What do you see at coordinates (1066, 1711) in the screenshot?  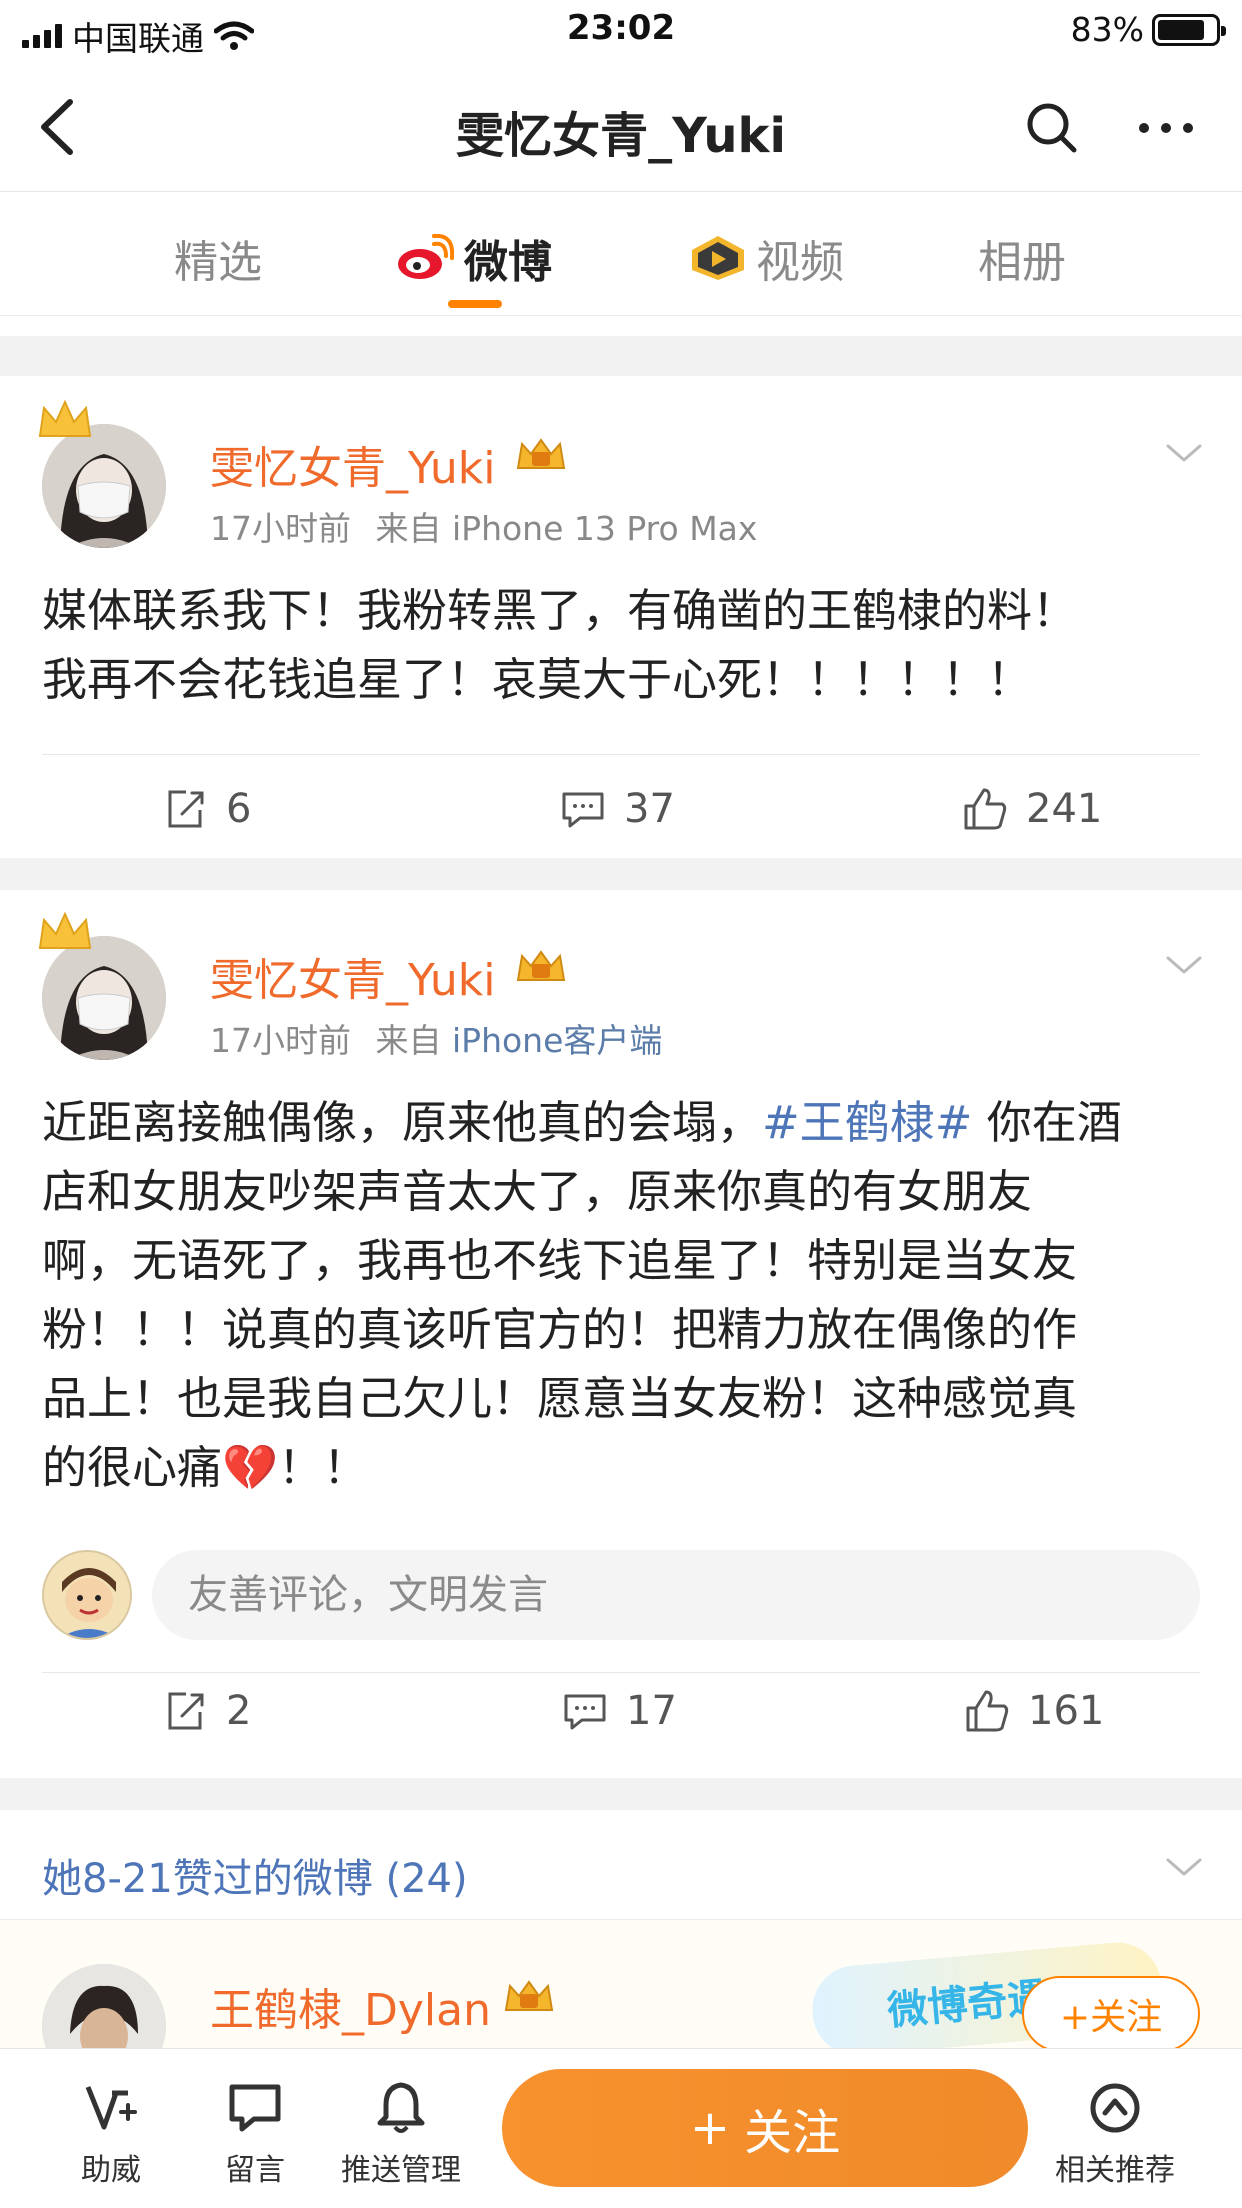 I see `like-count: 161` at bounding box center [1066, 1711].